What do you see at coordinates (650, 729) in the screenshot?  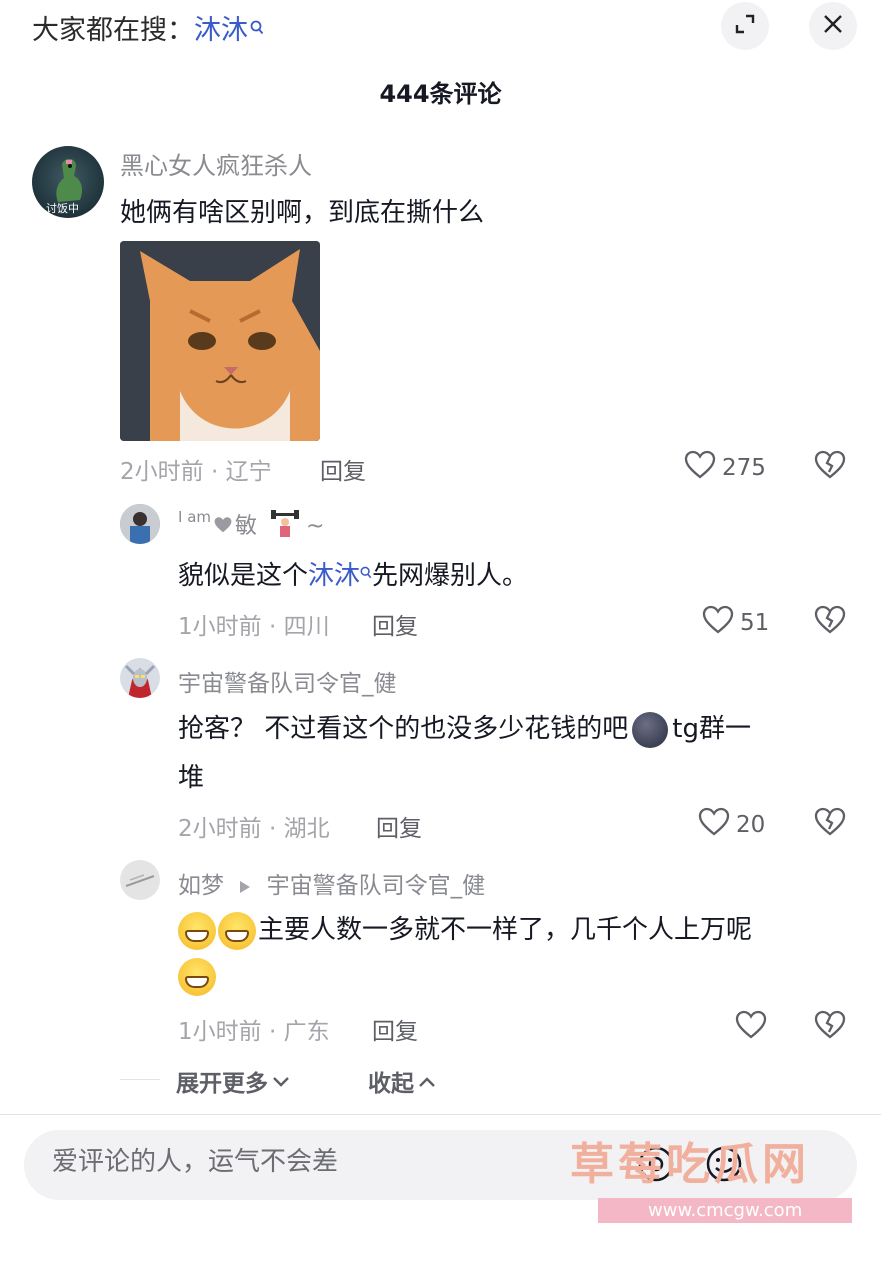 I see `new-moon-face-emoji-icon` at bounding box center [650, 729].